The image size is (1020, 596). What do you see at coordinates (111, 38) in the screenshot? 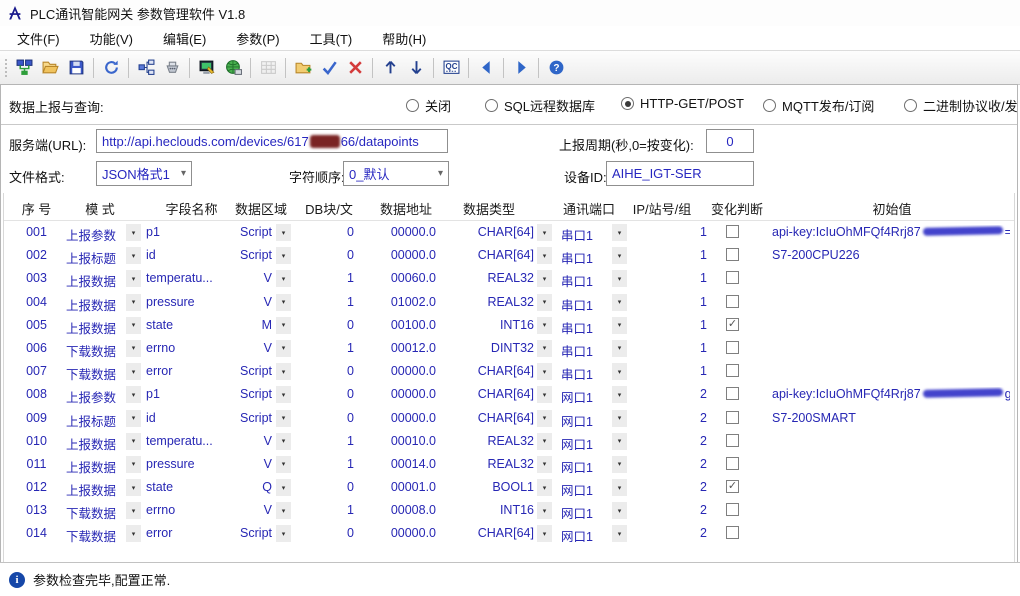
I see `menu-function: 功能(V)` at bounding box center [111, 38].